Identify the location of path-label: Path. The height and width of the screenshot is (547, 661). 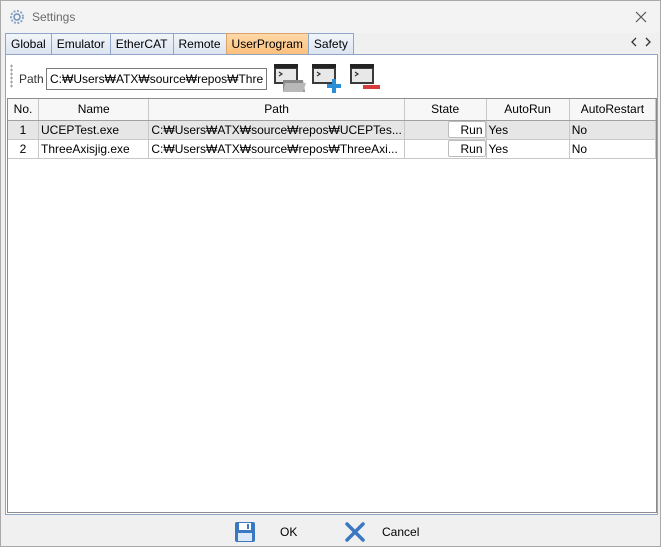
(31, 79).